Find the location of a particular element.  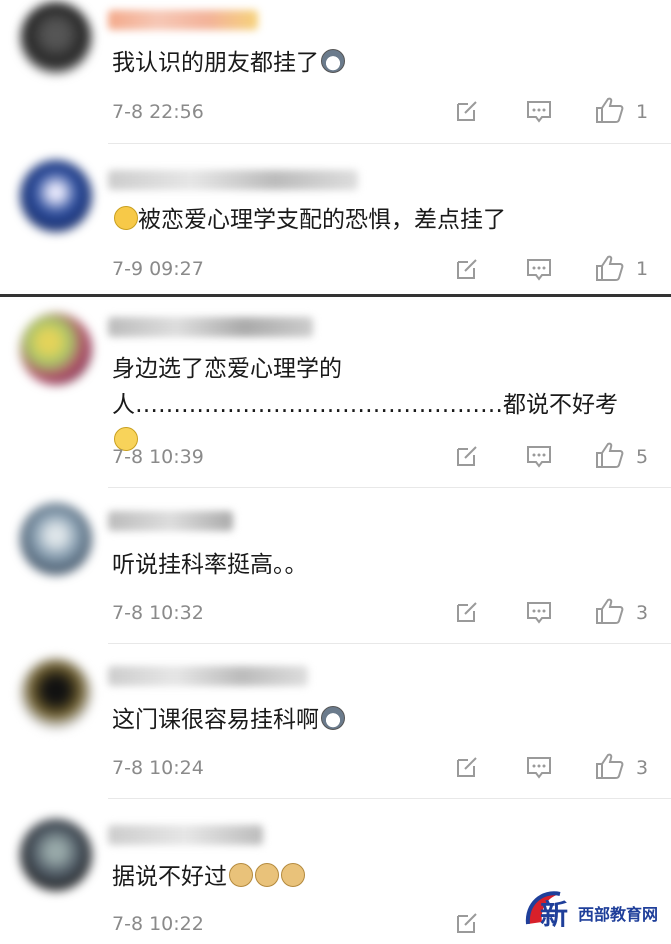

watermark-main-text: 新 is located at coordinates (554, 914).